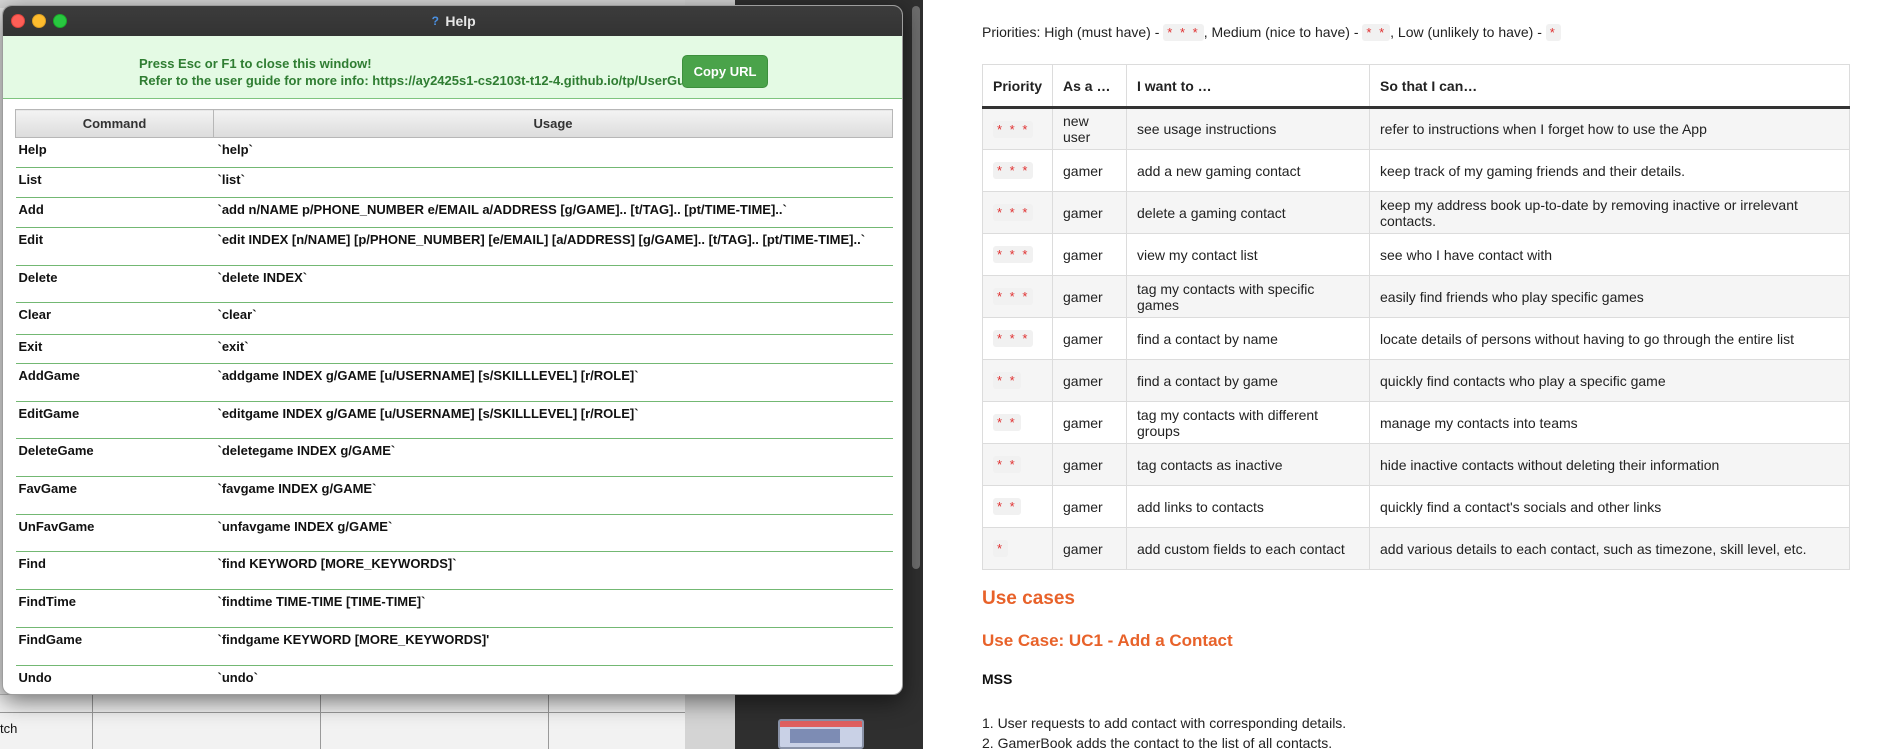  I want to click on title-bar: ? Help, so click(452, 21).